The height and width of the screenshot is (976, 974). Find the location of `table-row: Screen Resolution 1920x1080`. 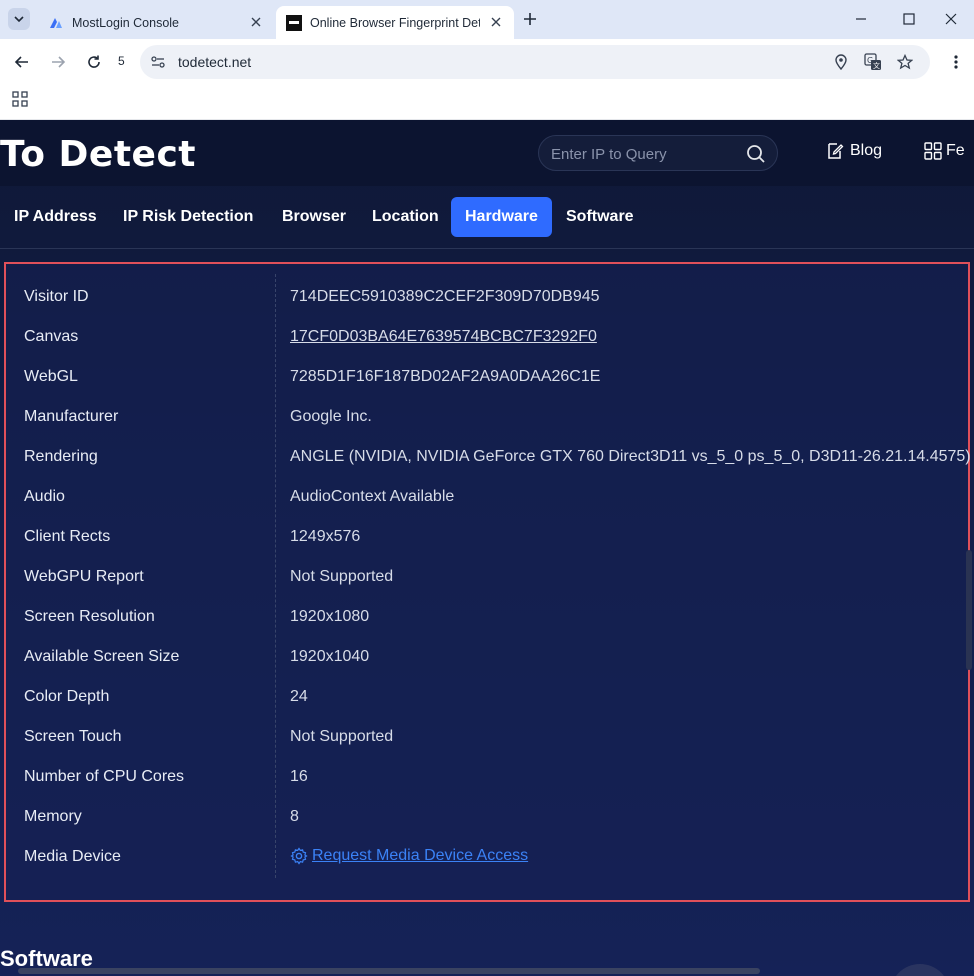

table-row: Screen Resolution 1920x1080 is located at coordinates (487, 618).